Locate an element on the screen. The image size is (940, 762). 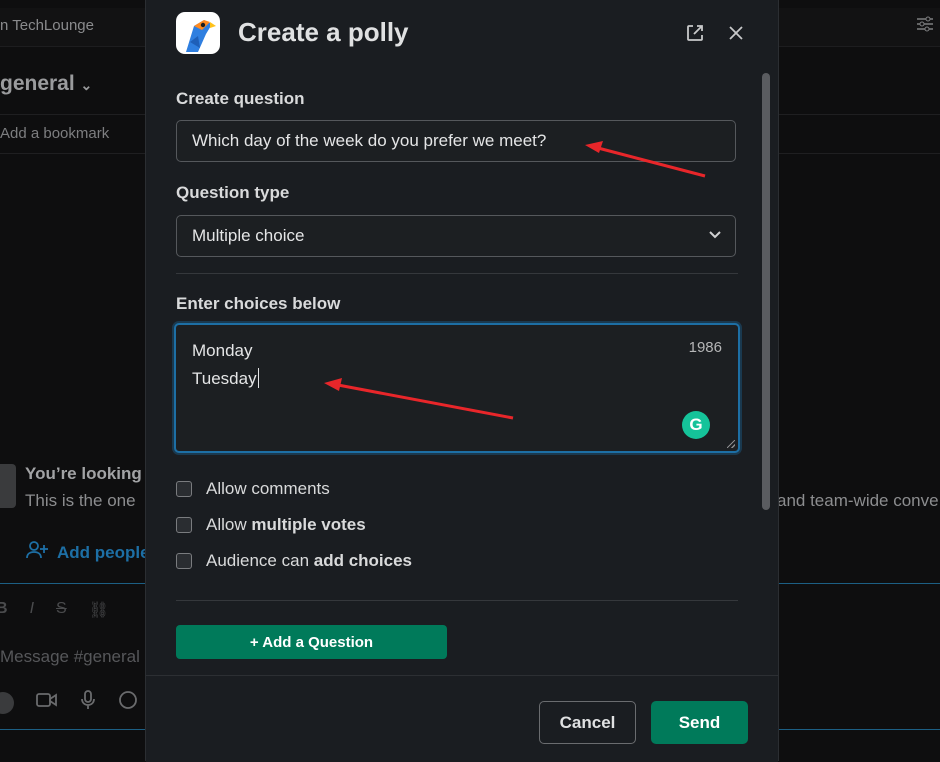
close-icon is located at coordinates (736, 33).